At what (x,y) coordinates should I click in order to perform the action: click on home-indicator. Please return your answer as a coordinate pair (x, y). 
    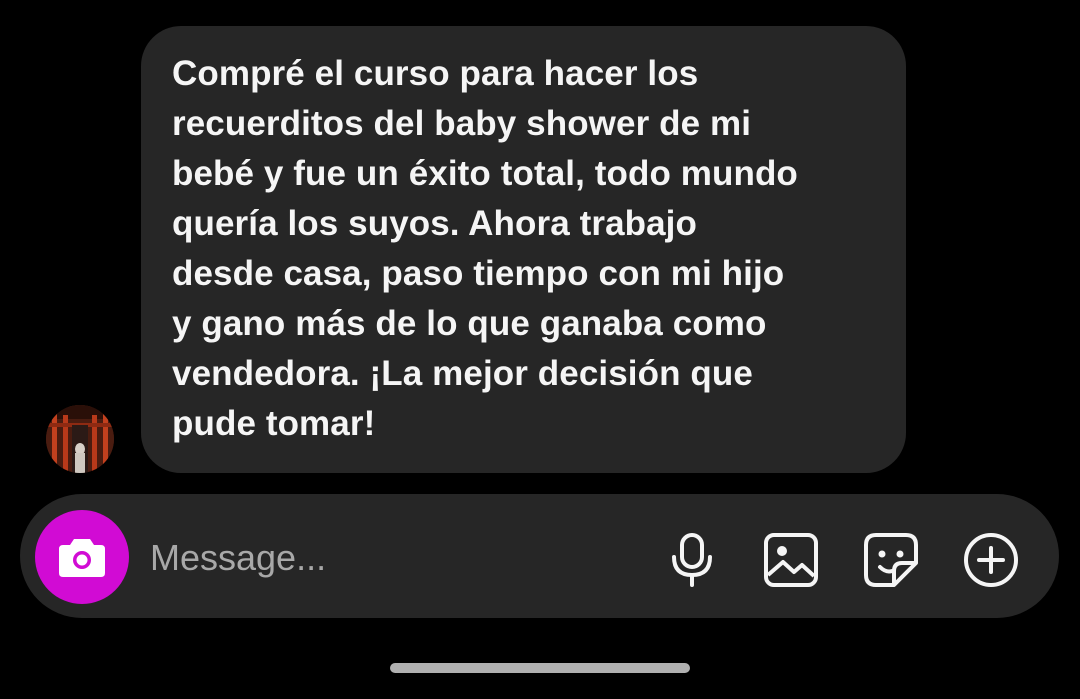
    Looking at the image, I should click on (540, 668).